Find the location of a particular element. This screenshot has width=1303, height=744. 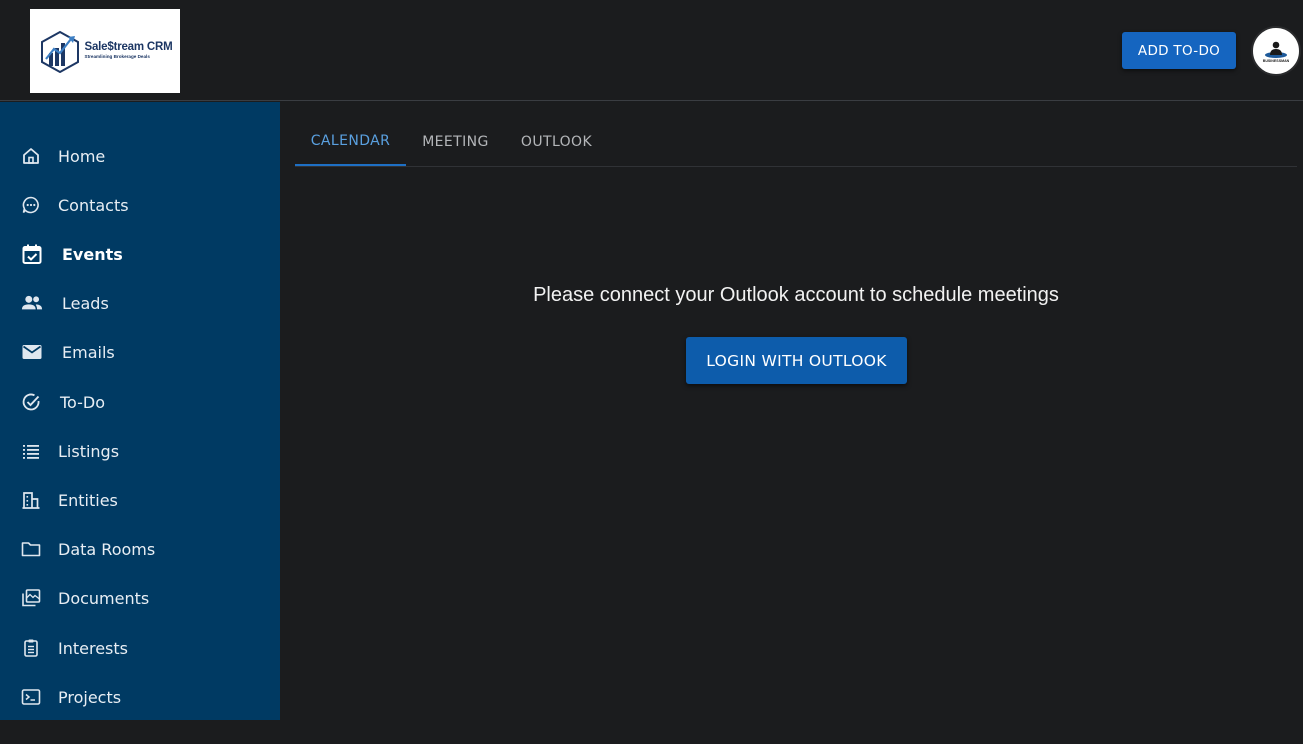

sidebar-item-interests: Interests is located at coordinates (140, 648).